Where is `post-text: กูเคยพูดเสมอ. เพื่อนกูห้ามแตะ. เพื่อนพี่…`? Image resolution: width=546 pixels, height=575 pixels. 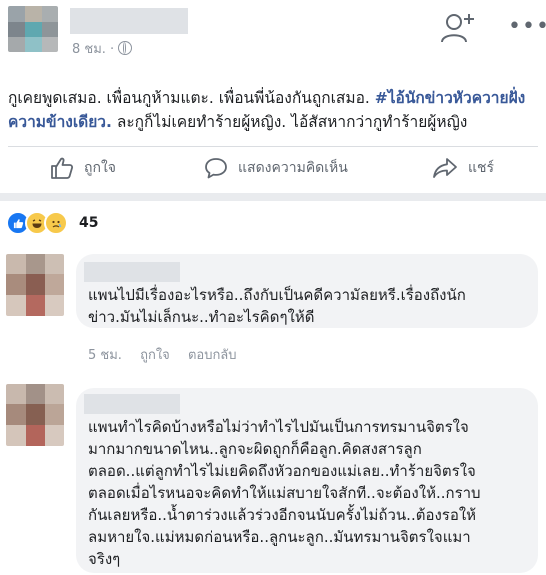 post-text: กูเคยพูดเสมอ. เพื่อนกูห้ามแตะ. เพื่อนพี่… is located at coordinates (267, 110).